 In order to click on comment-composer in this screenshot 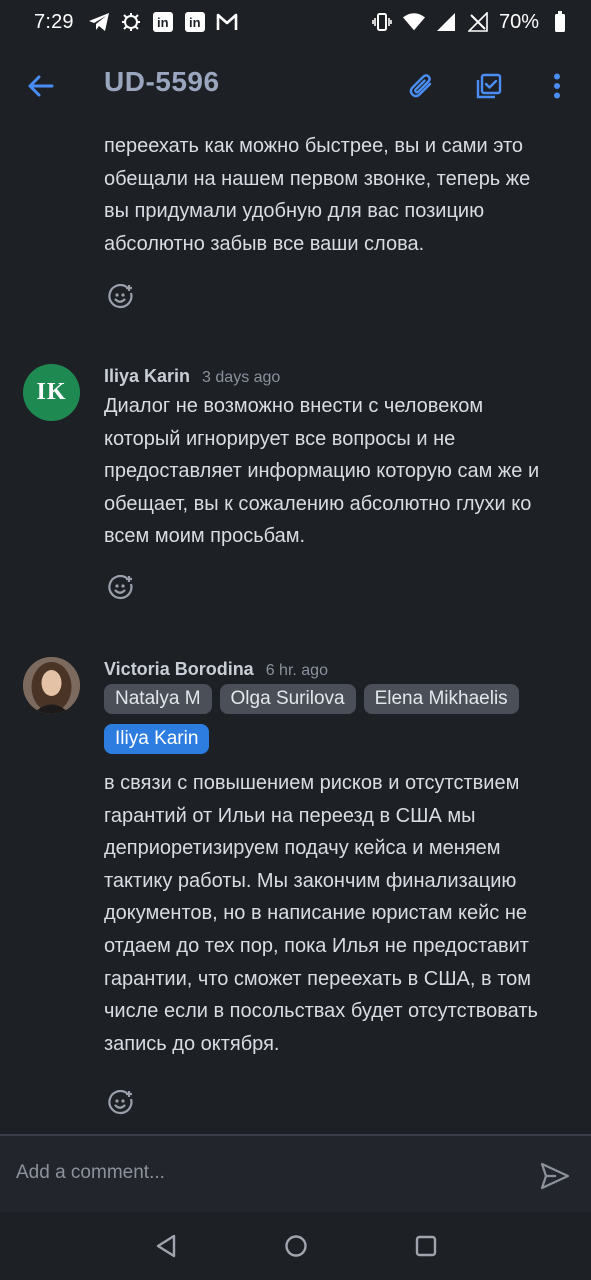, I will do `click(295, 1173)`.